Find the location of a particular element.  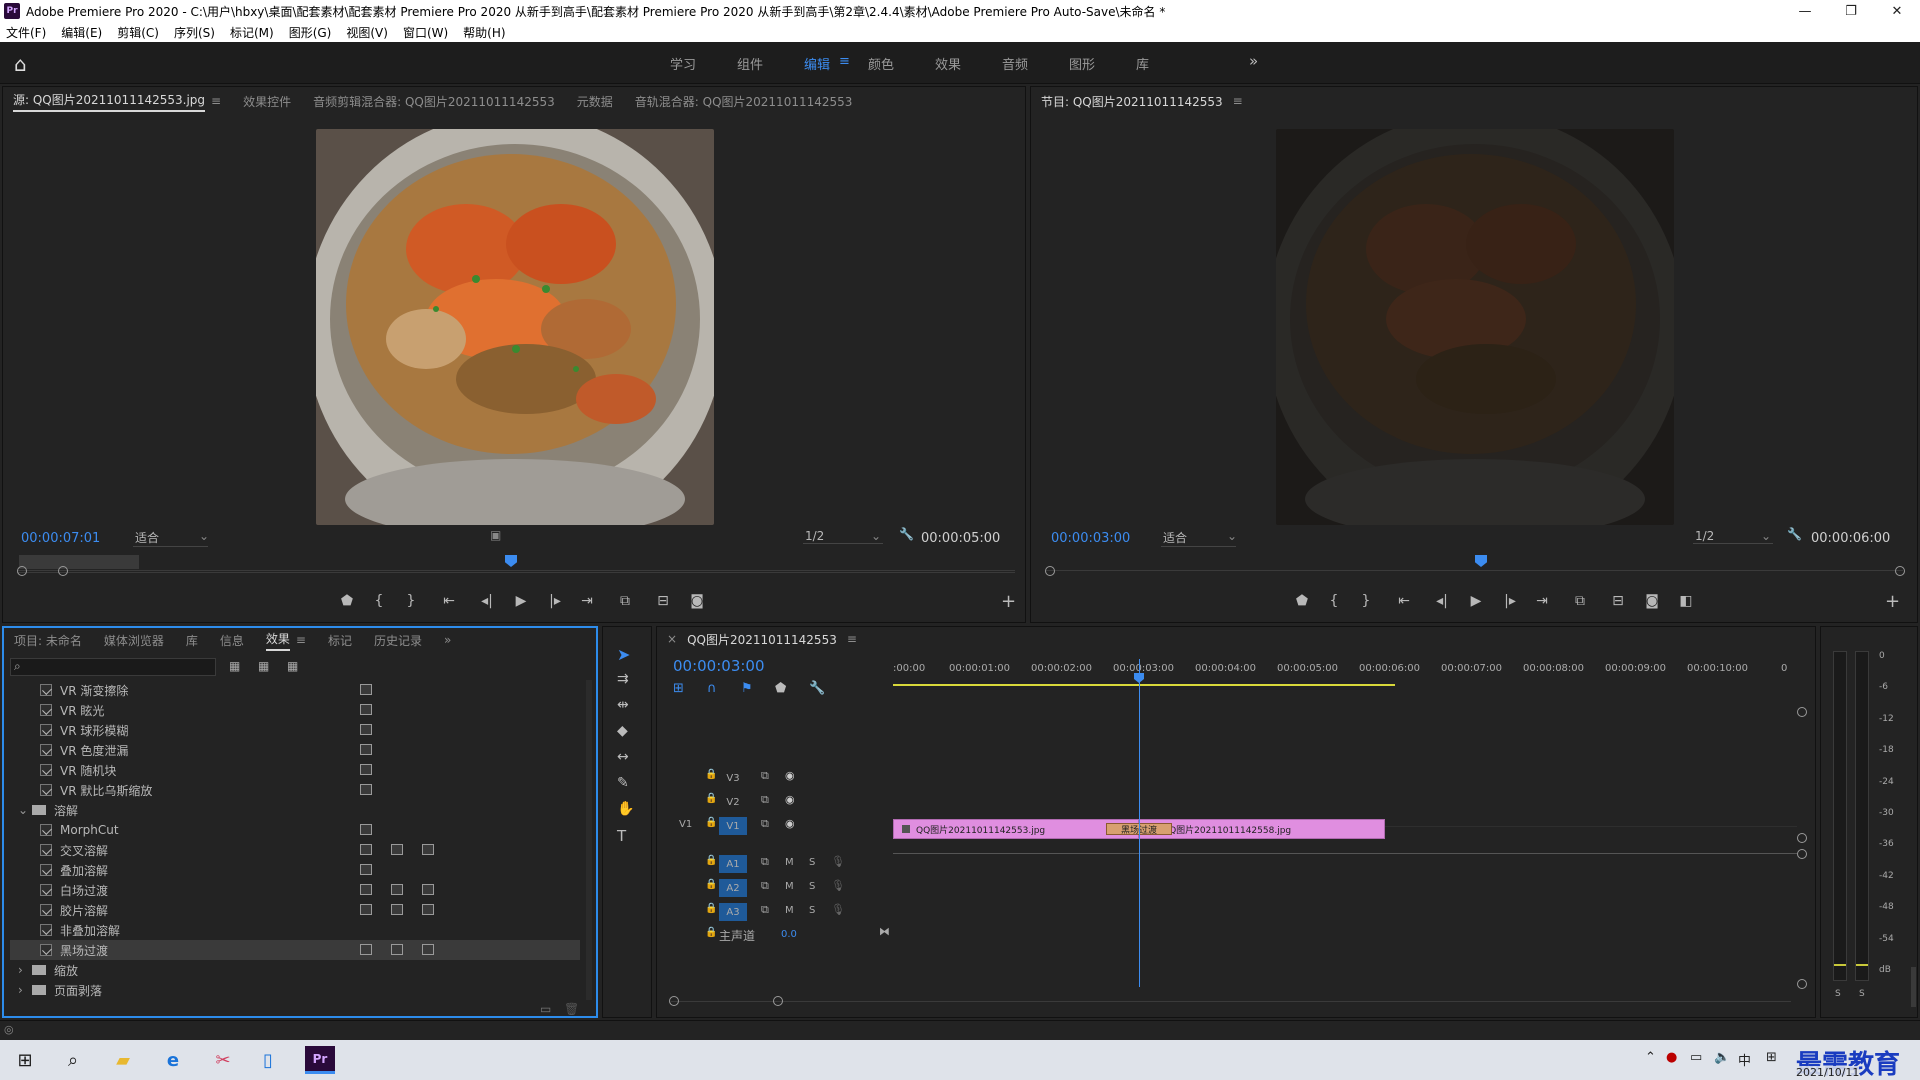

effects-item: 非叠加溶解 is located at coordinates (295, 930).